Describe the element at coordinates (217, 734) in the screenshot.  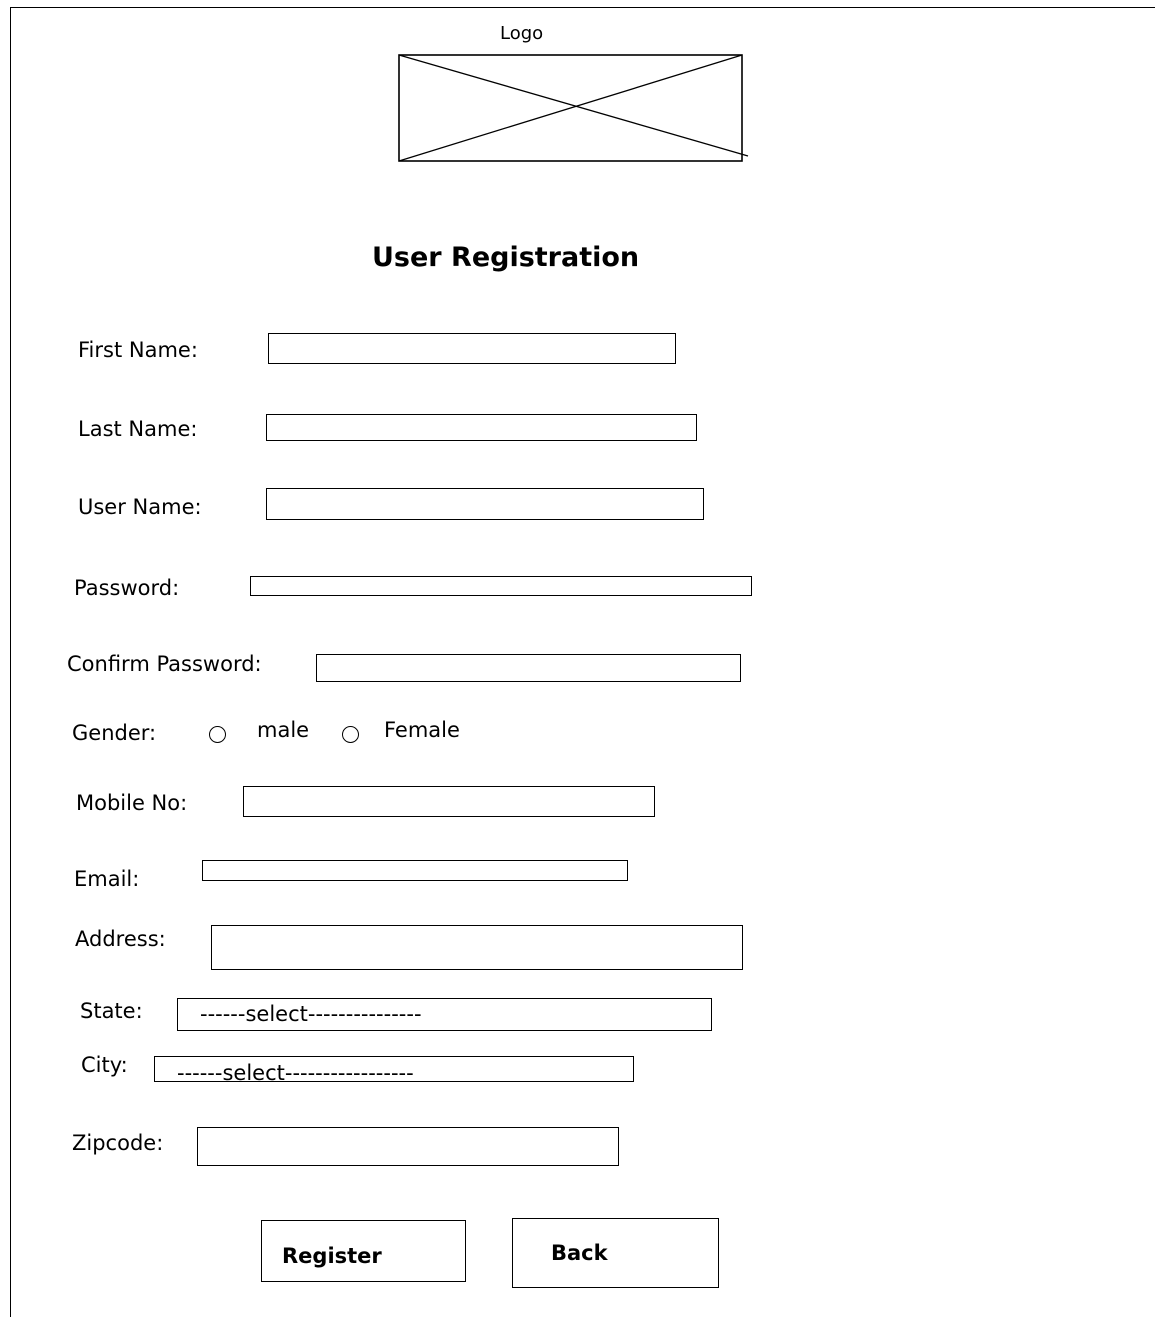
I see `gender-male-radio` at that location.